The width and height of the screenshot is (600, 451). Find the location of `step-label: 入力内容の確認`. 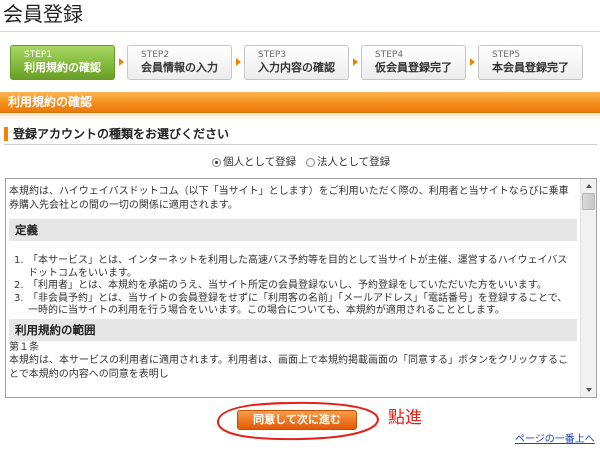

step-label: 入力内容の確認 is located at coordinates (296, 67).